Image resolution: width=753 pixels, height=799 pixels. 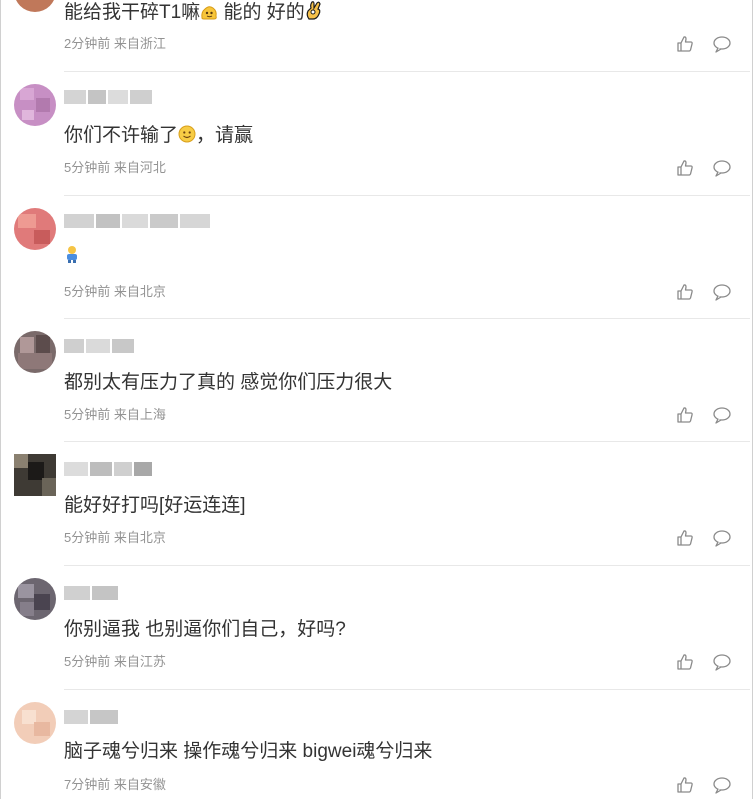 I want to click on comment-meta: 5分钟前 来自上海, so click(x=115, y=415).